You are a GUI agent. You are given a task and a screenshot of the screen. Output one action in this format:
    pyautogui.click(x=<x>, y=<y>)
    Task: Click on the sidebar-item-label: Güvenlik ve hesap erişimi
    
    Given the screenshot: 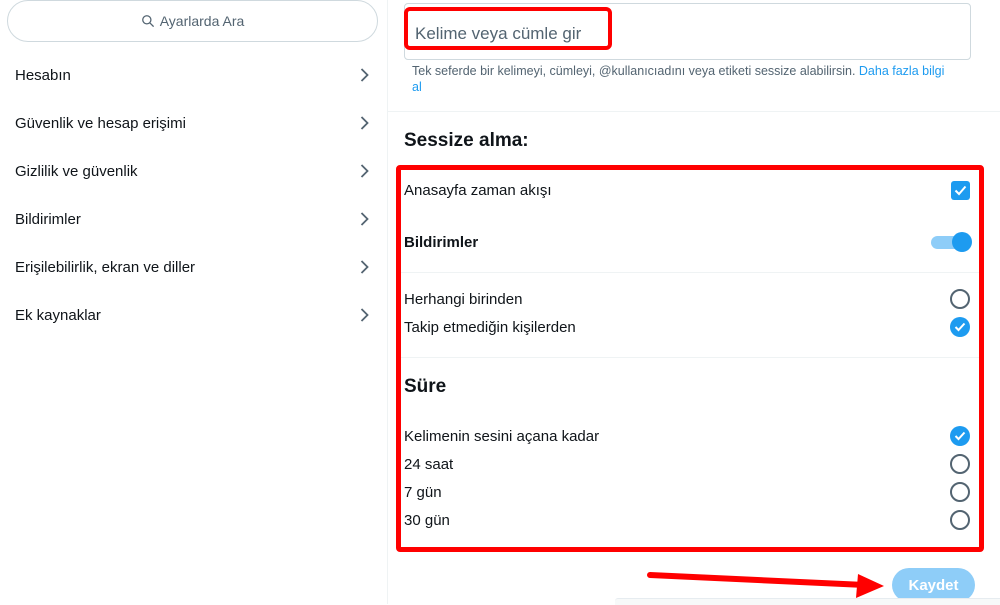 What is the action you would take?
    pyautogui.click(x=100, y=123)
    